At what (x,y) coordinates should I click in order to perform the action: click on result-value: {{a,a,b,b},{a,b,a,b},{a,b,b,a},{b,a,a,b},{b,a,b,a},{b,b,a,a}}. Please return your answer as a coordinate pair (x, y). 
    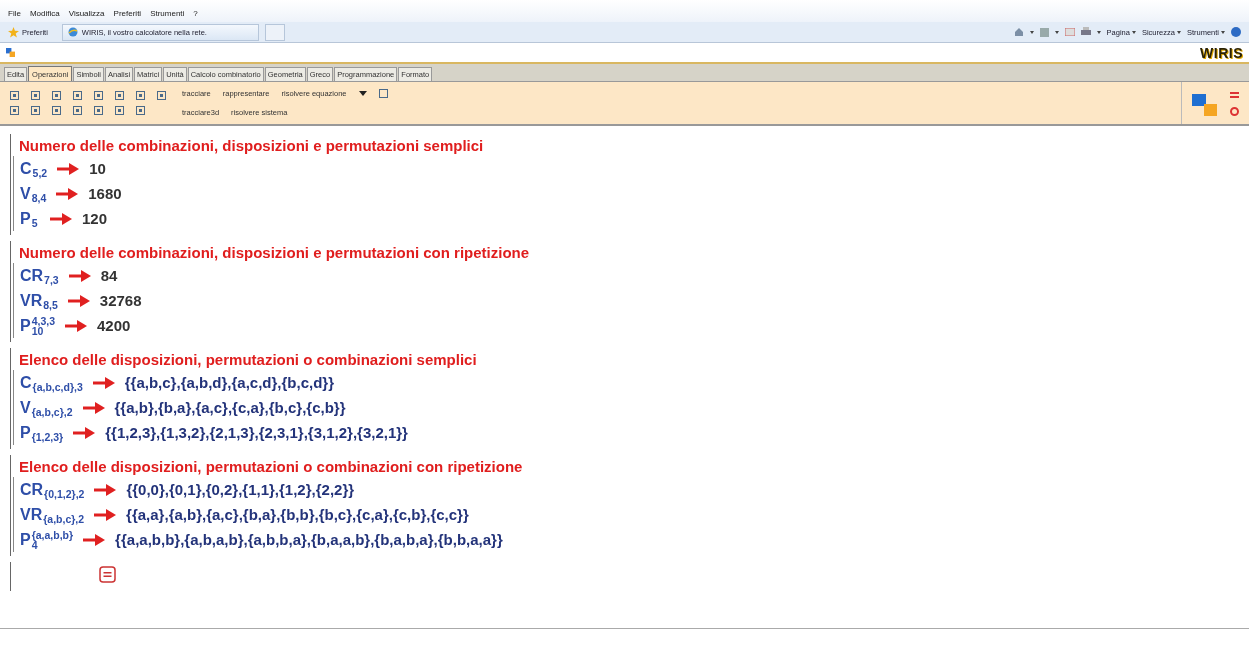
    Looking at the image, I should click on (309, 539).